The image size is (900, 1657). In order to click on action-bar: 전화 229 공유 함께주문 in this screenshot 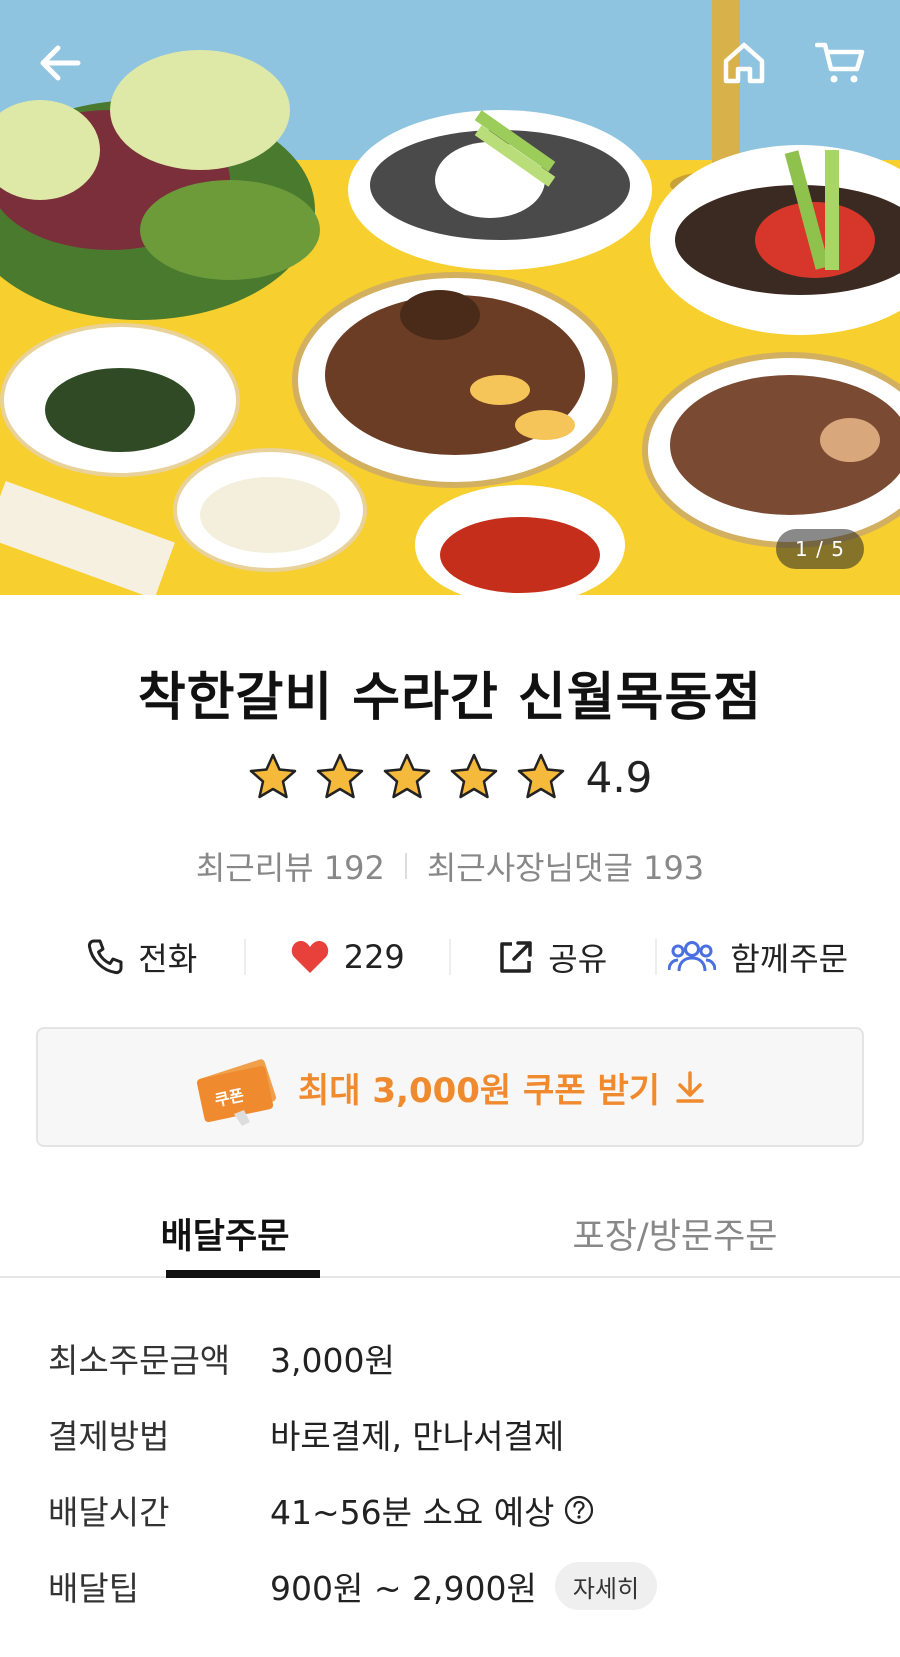, I will do `click(450, 957)`.